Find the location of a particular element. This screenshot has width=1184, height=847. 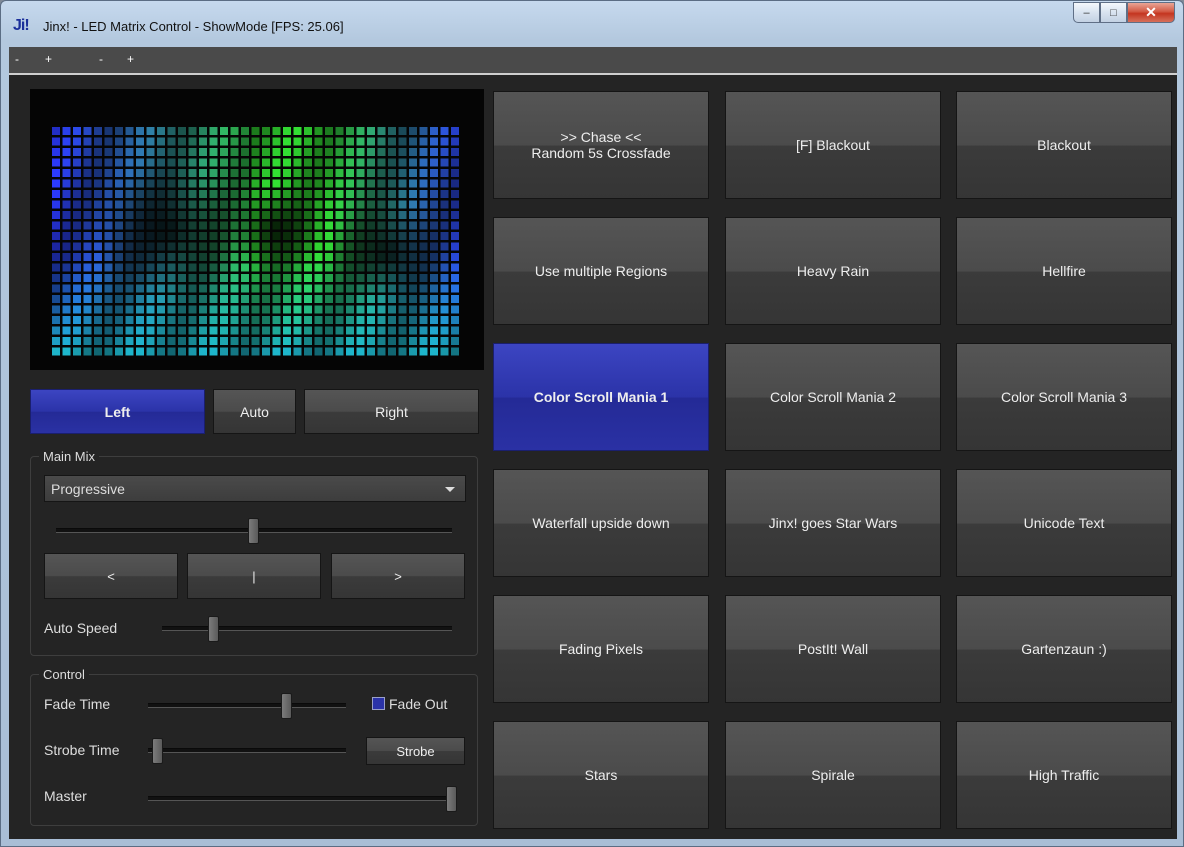

strobe-button: Strobe is located at coordinates (415, 751).